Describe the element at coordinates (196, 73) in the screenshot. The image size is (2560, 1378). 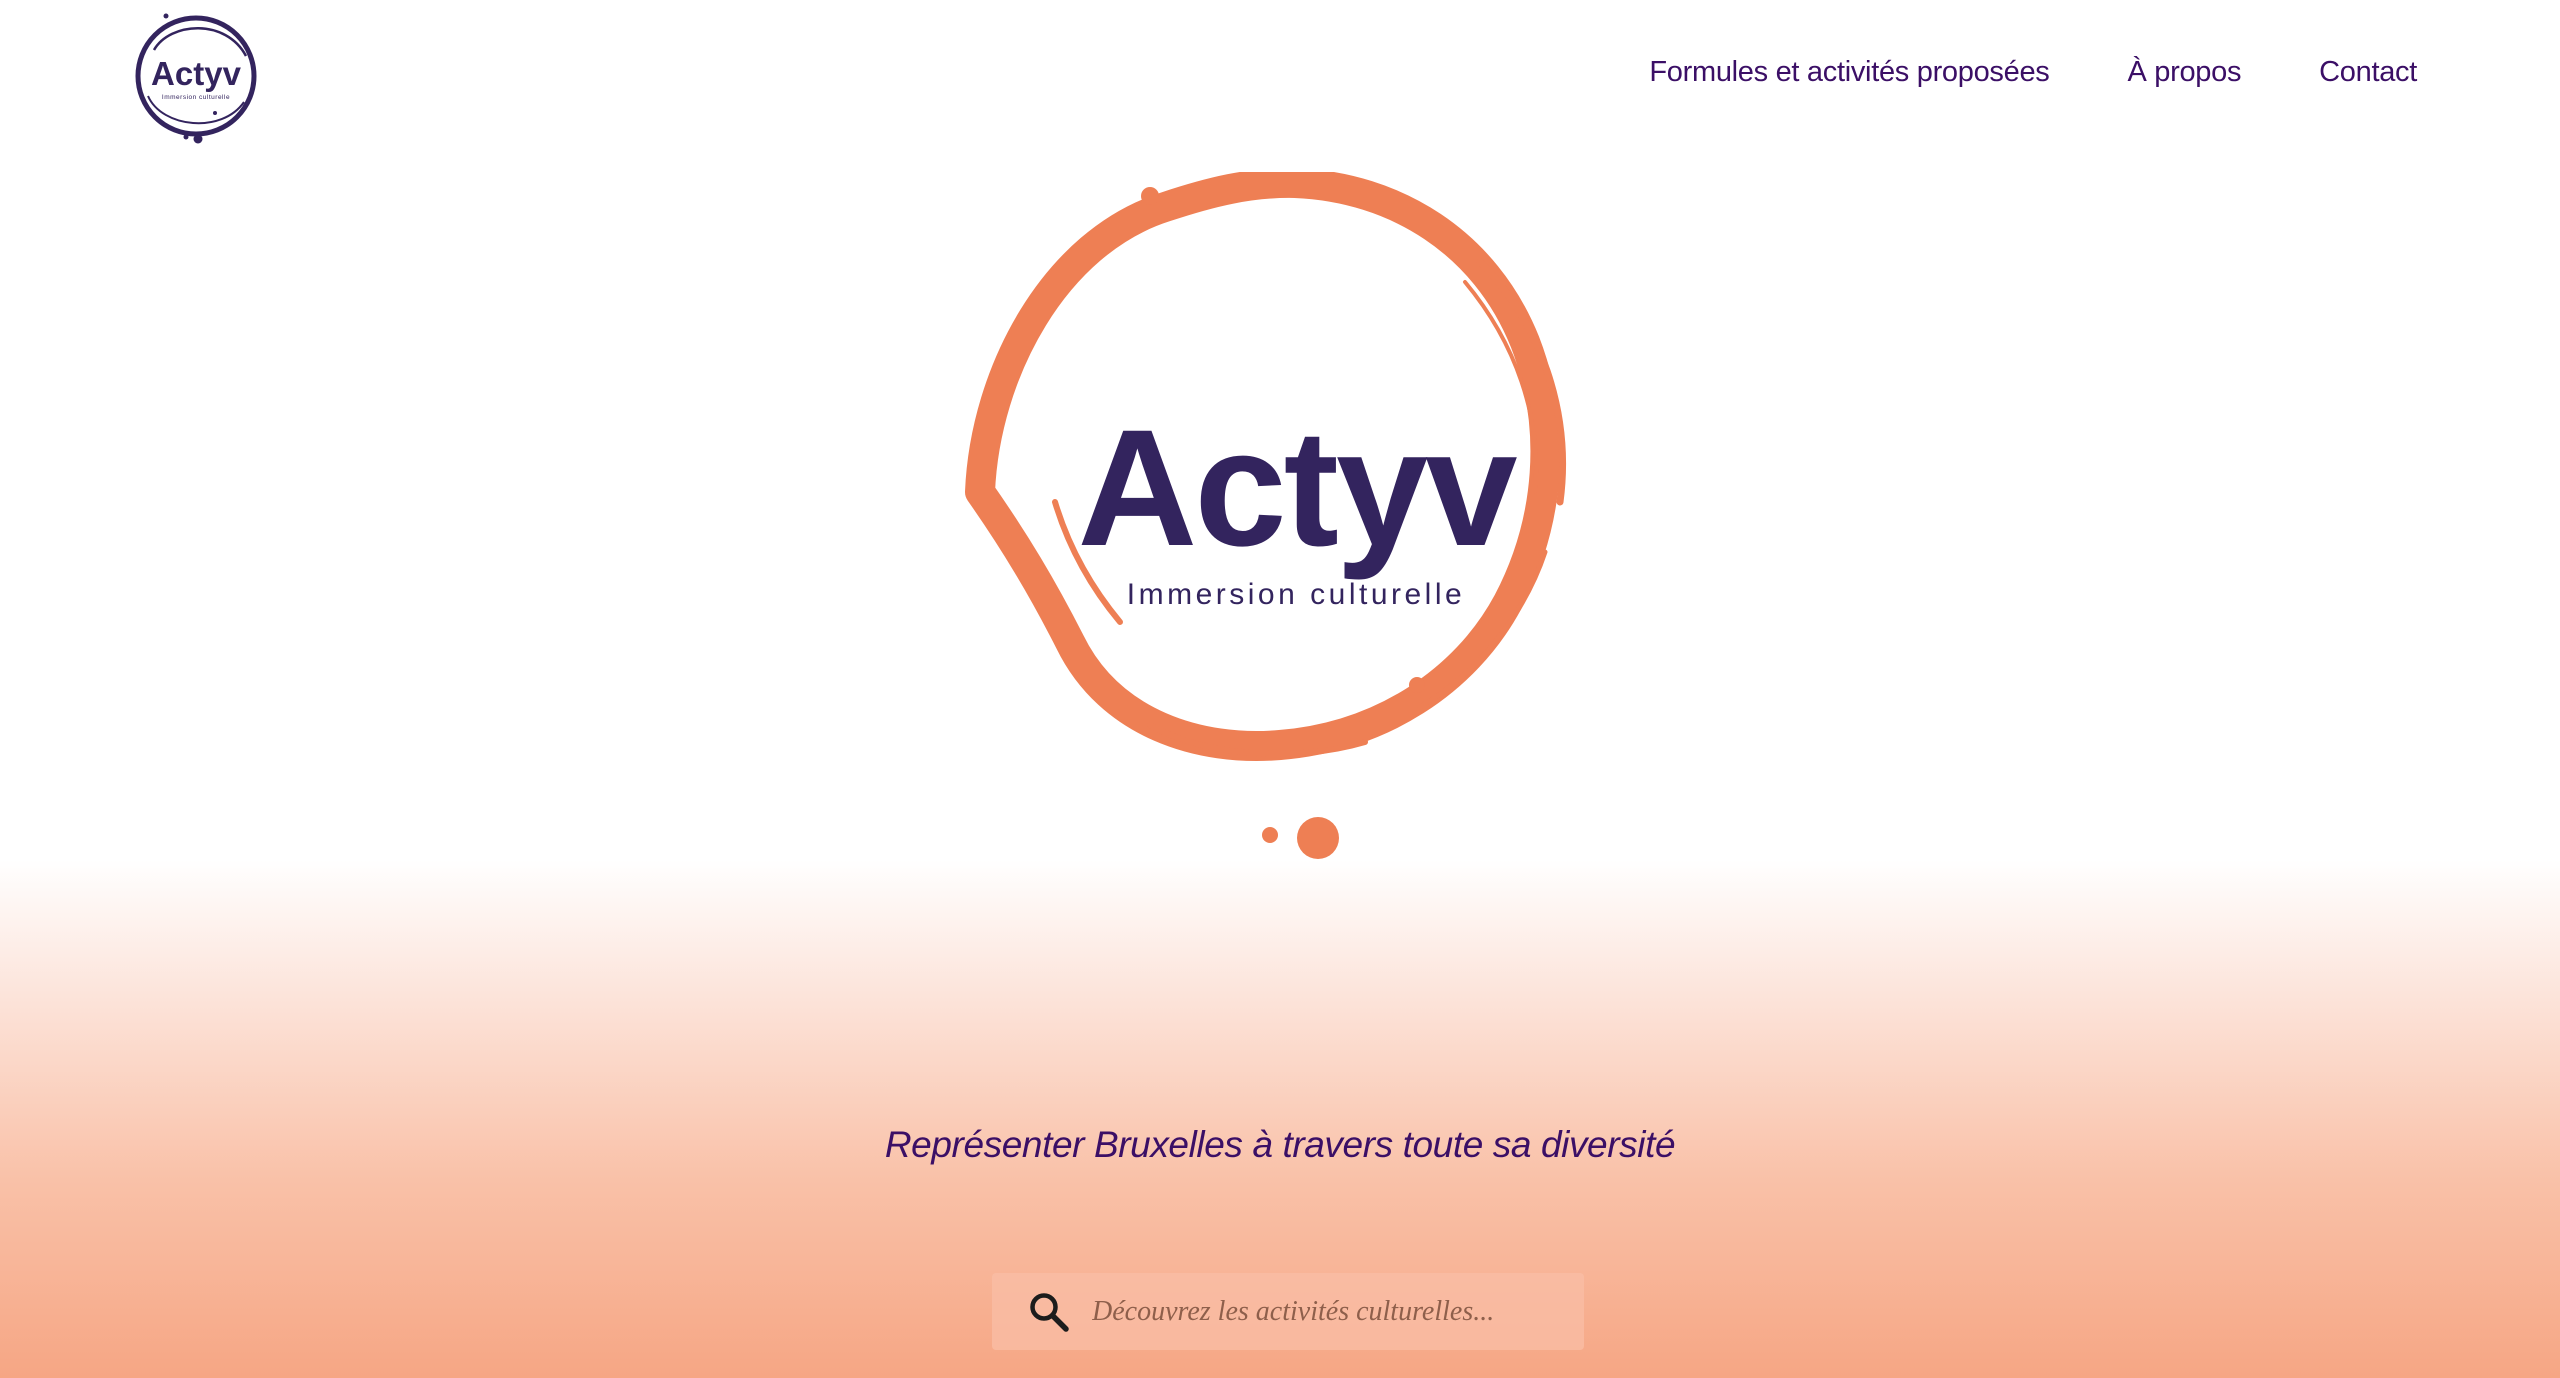
I see `small-logo-wordmark: Actyv` at that location.